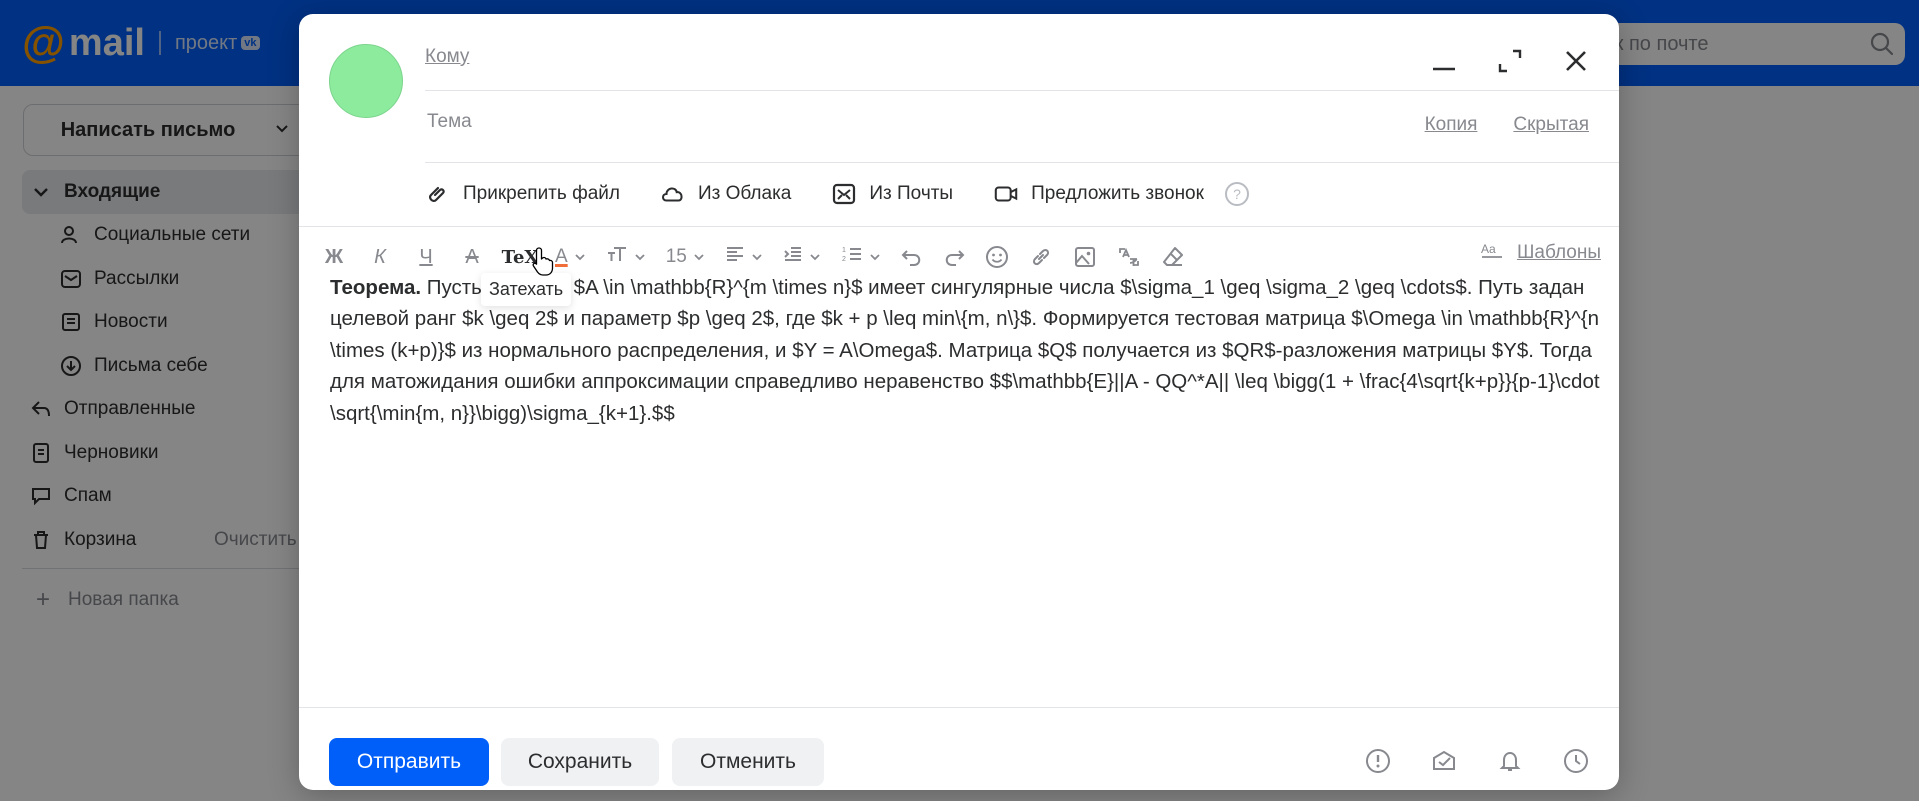  Describe the element at coordinates (959, 748) in the screenshot. I see `compose-footer: Отправить Сохранить Отменить` at that location.